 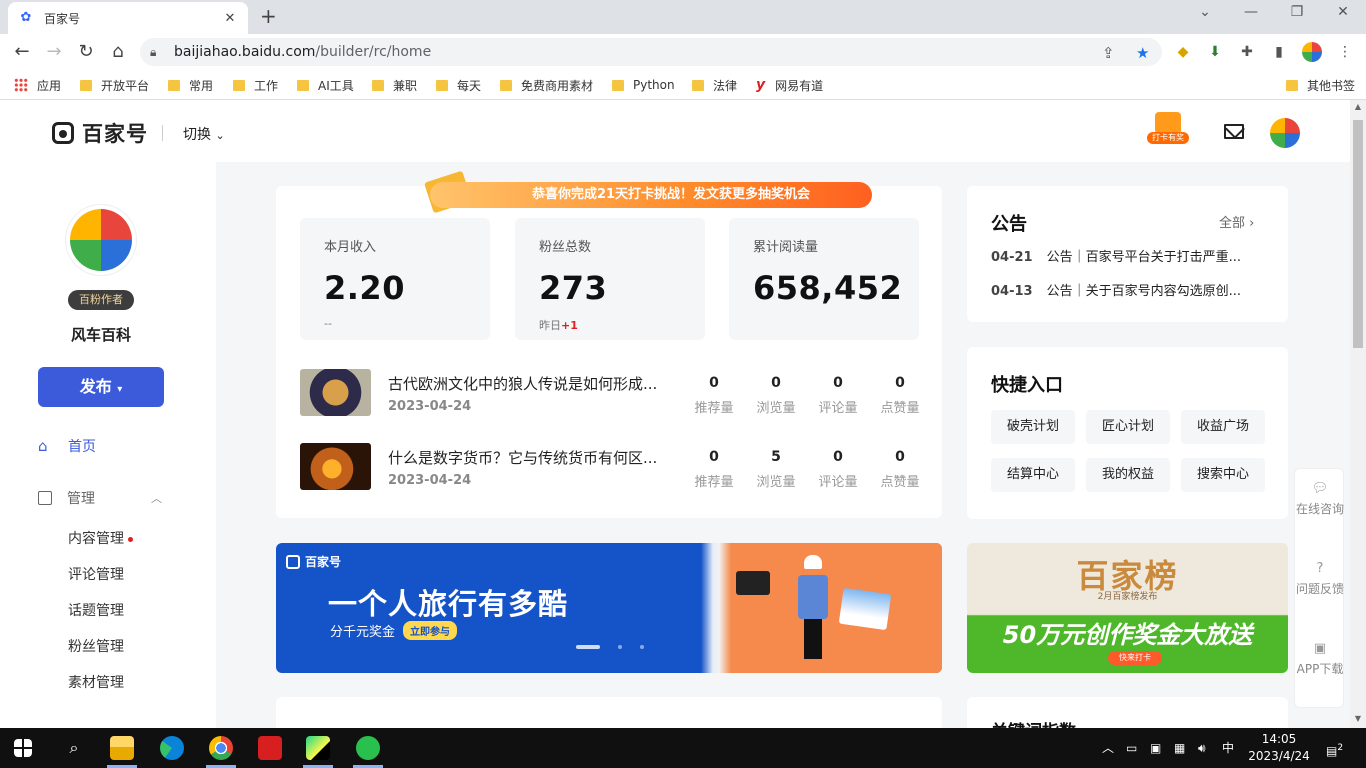 What do you see at coordinates (114, 85) in the screenshot?
I see `bookmark-folder: 开放平台` at bounding box center [114, 85].